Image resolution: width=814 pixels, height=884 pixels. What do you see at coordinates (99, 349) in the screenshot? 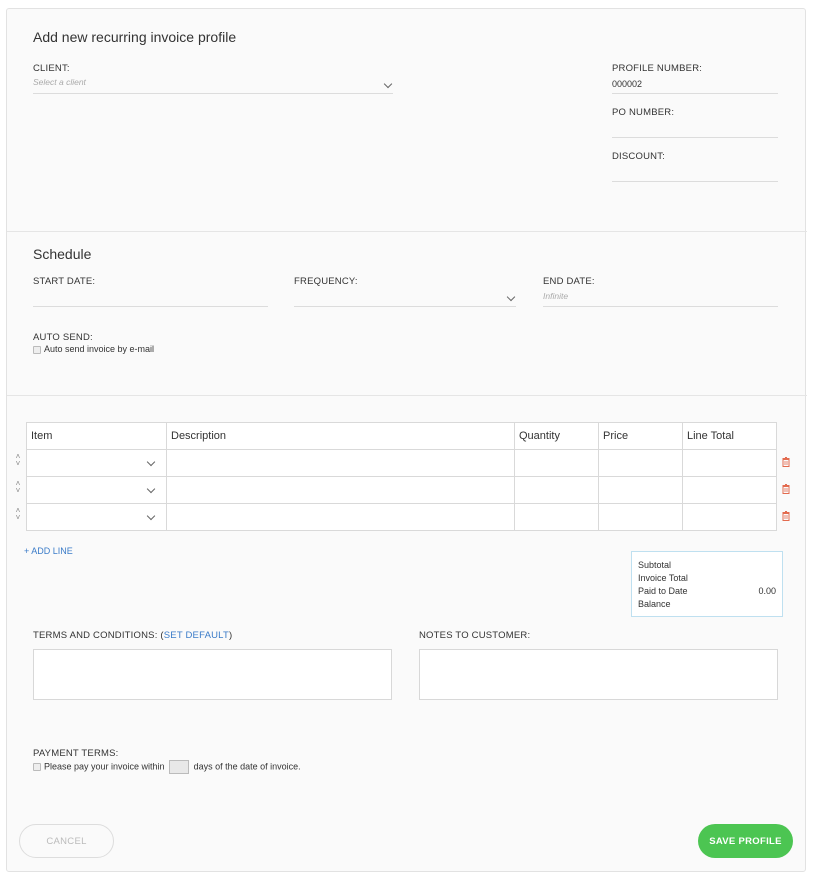
I see `auto-send-checkbox-label: Auto send invoice by e-mail` at bounding box center [99, 349].